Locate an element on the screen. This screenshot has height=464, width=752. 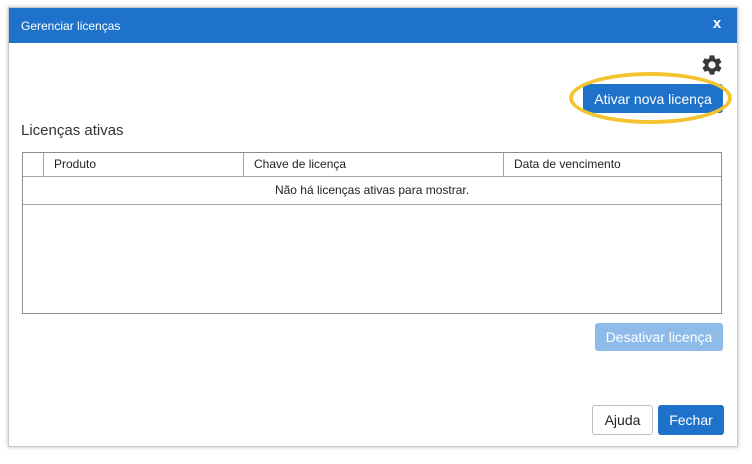
dialog-title: Gerenciar licenças is located at coordinates (71, 26).